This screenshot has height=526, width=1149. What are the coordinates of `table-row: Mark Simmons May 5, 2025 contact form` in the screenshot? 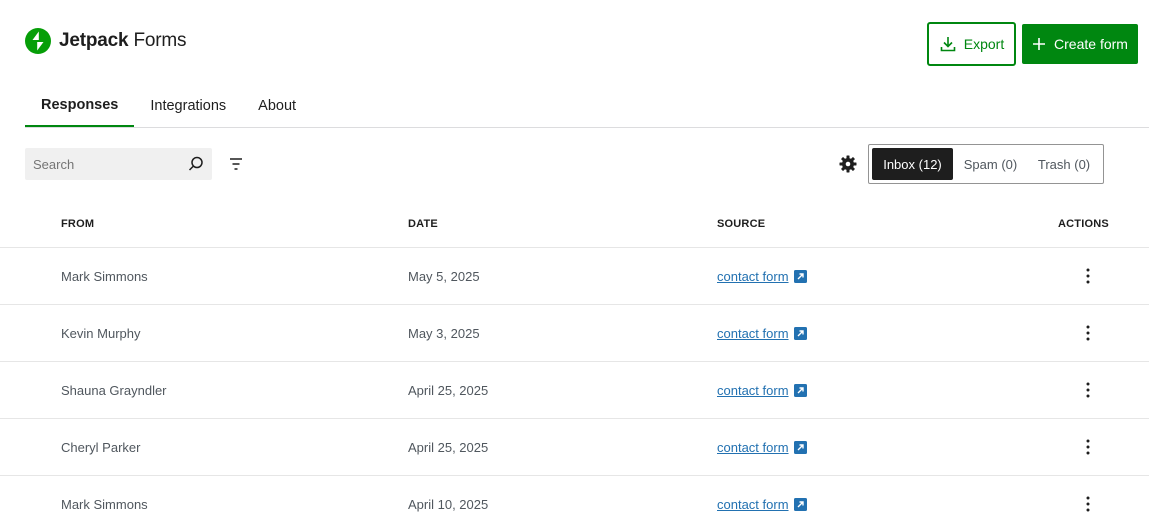 It's located at (574, 276).